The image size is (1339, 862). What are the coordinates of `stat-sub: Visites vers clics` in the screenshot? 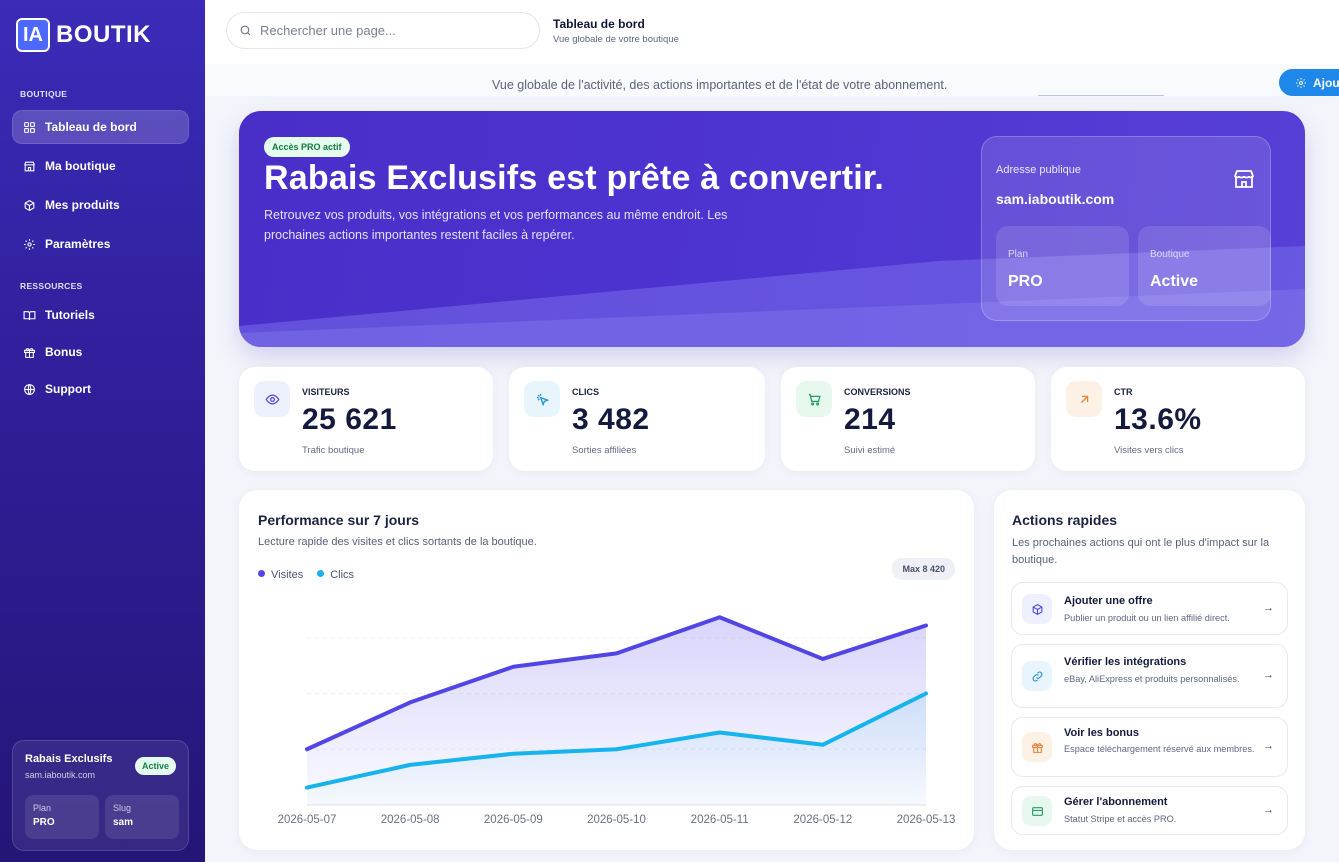 It's located at (1149, 450).